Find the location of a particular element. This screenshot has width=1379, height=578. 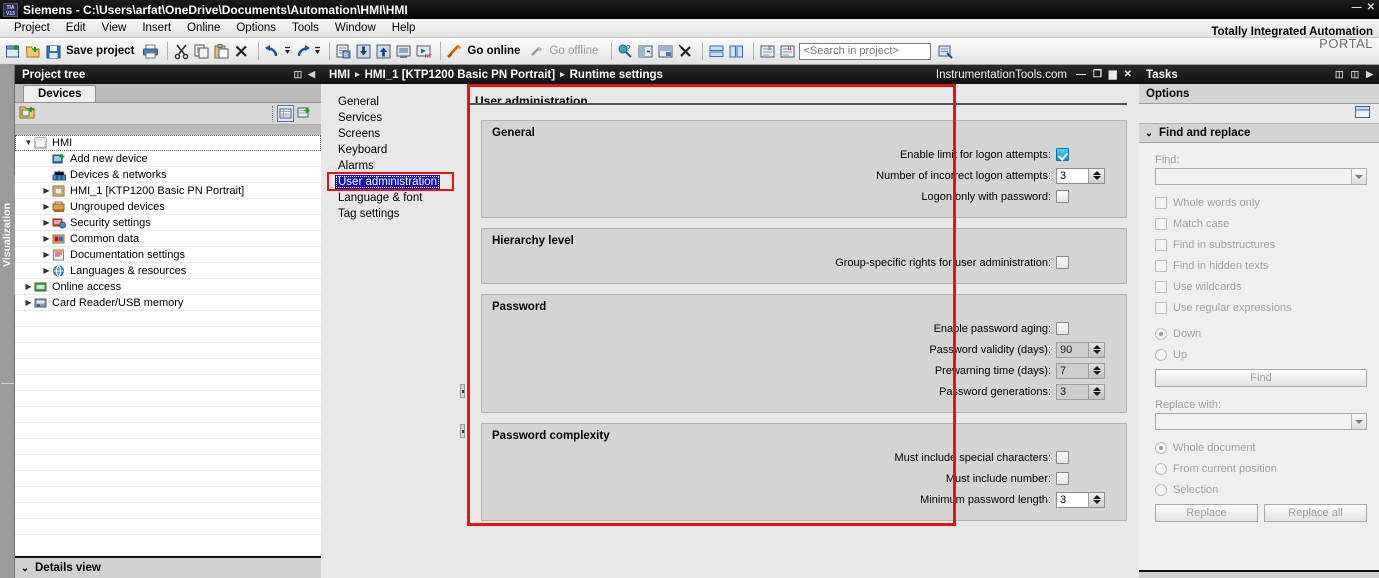

spinner-minimum-password-length: 3 is located at coordinates (1080, 499).